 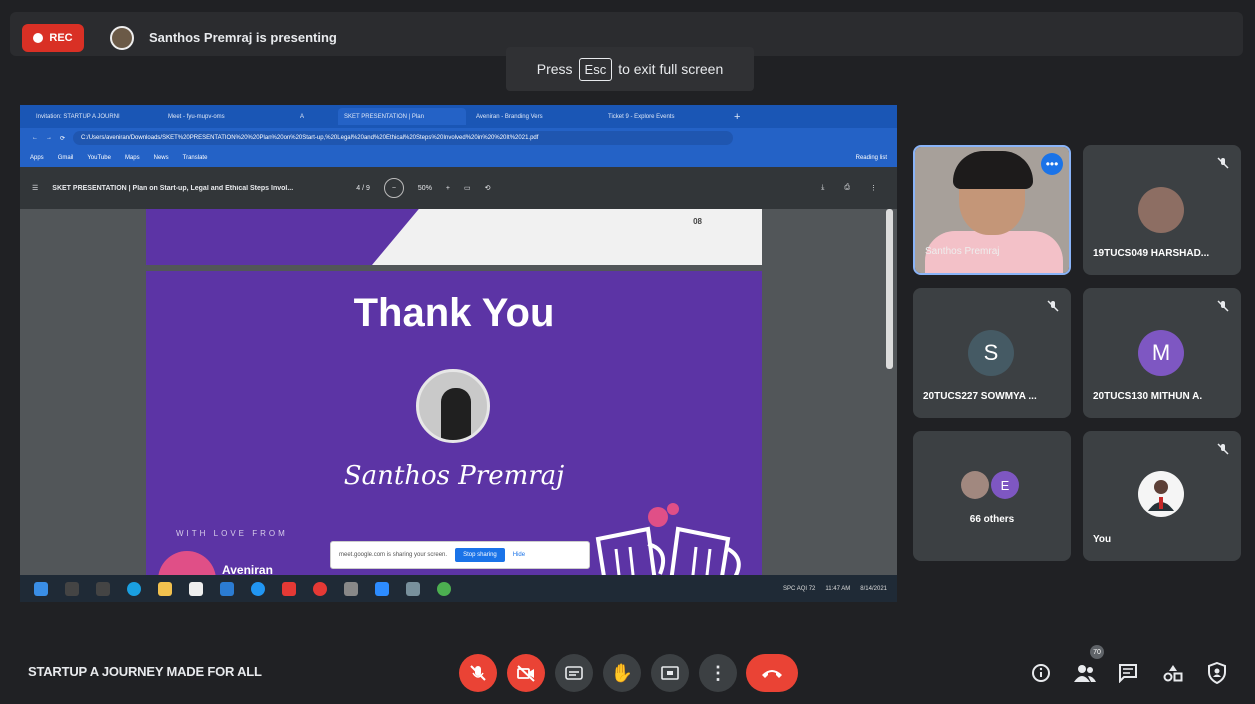 What do you see at coordinates (1162, 496) in the screenshot?
I see `participant-tile-you: You` at bounding box center [1162, 496].